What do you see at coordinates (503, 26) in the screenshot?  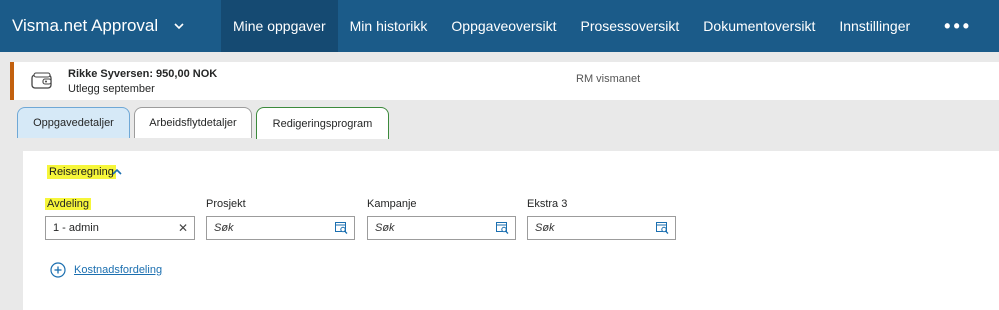 I see `nav-item-oppgaveoversikt: Oppgaveoversikt` at bounding box center [503, 26].